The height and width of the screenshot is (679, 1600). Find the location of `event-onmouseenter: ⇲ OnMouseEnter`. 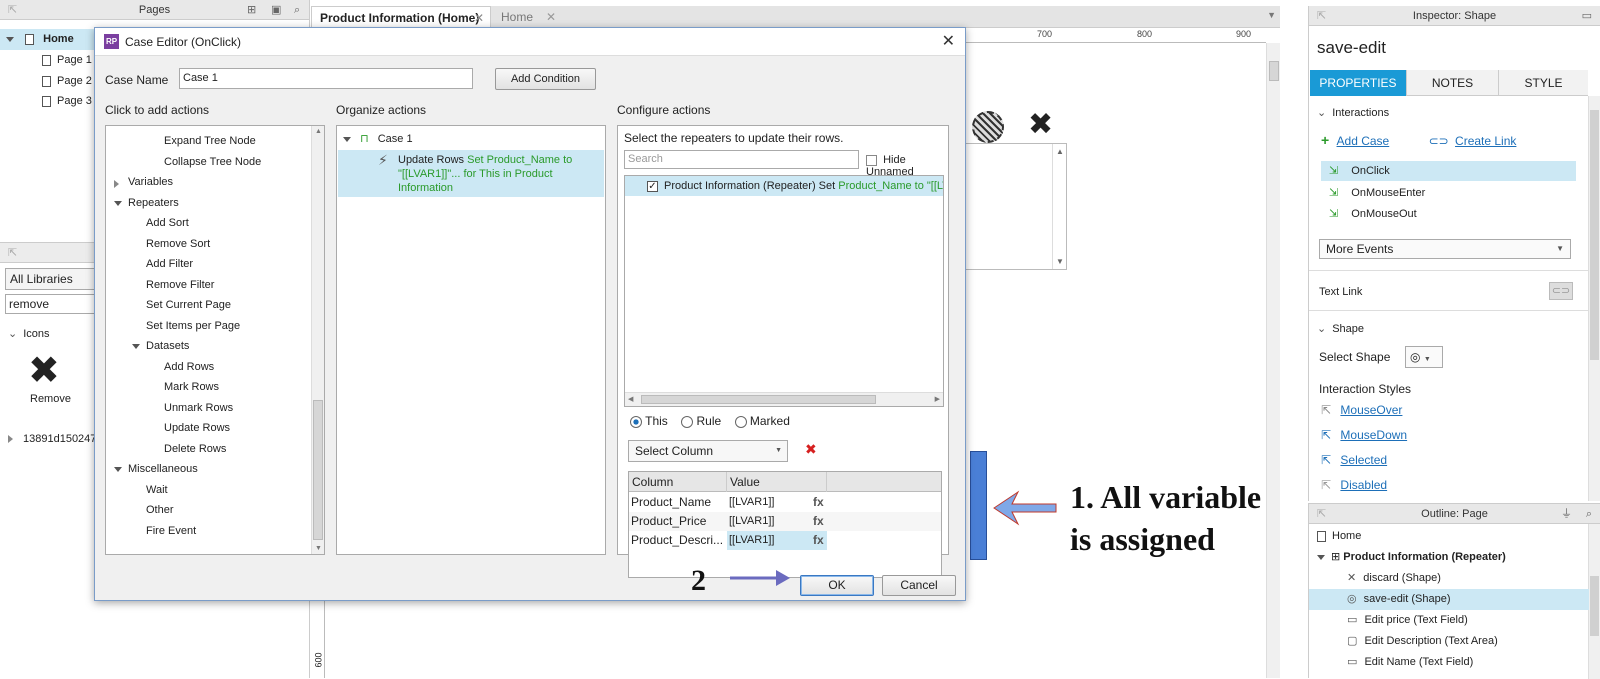

event-onmouseenter: ⇲ OnMouseEnter is located at coordinates (1460, 193).